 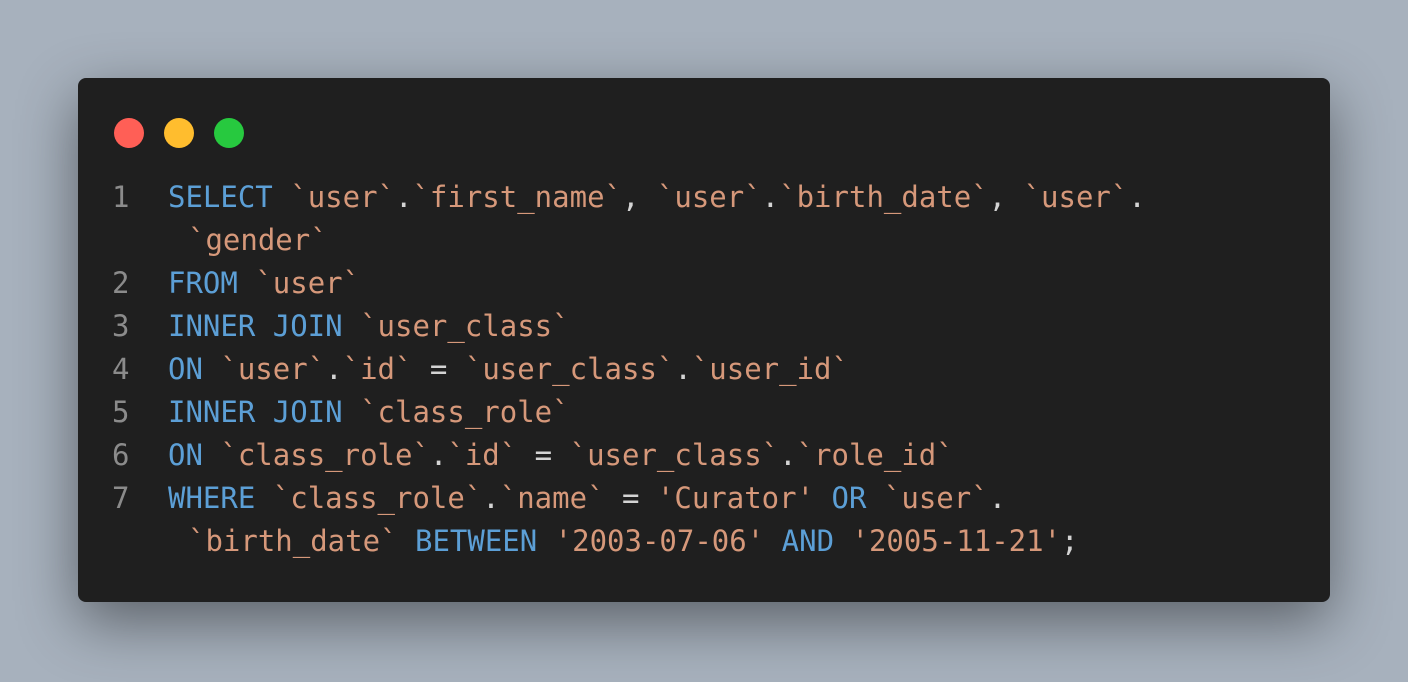 I want to click on maximize-dot-icon, so click(x=229, y=133).